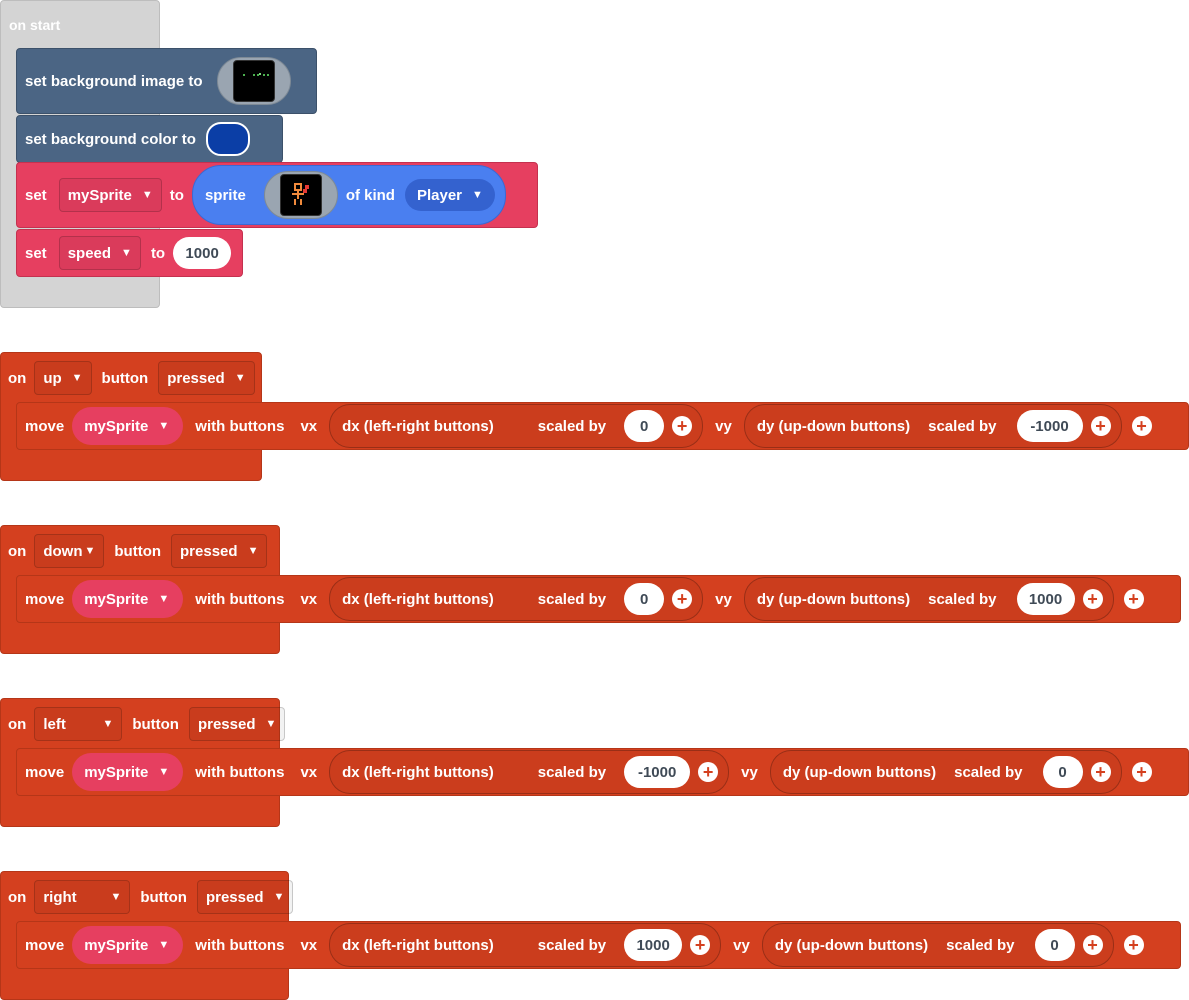 This screenshot has height=1000, width=1189. Describe the element at coordinates (82, 897) in the screenshot. I see `button-dropdown: right ▼` at that location.